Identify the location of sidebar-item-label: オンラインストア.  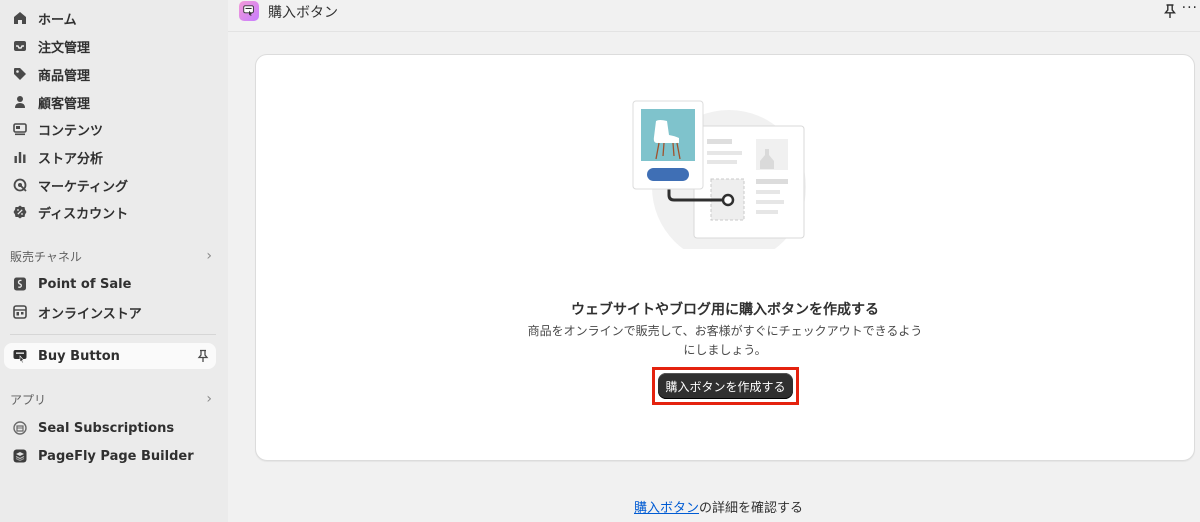
(90, 314).